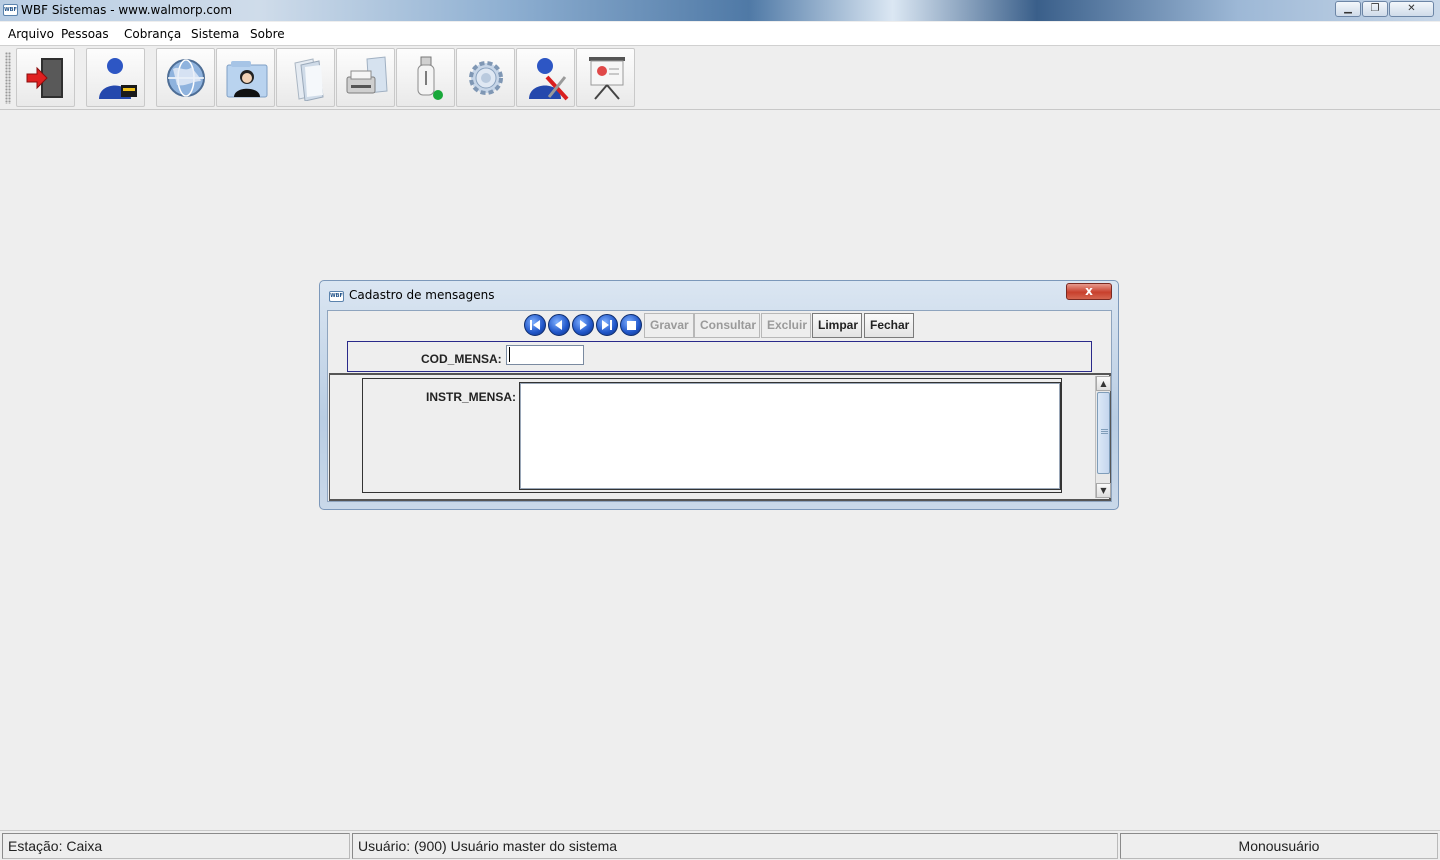 The image size is (1440, 860). Describe the element at coordinates (215, 34) in the screenshot. I see `menu-sistema: Sistema` at that location.